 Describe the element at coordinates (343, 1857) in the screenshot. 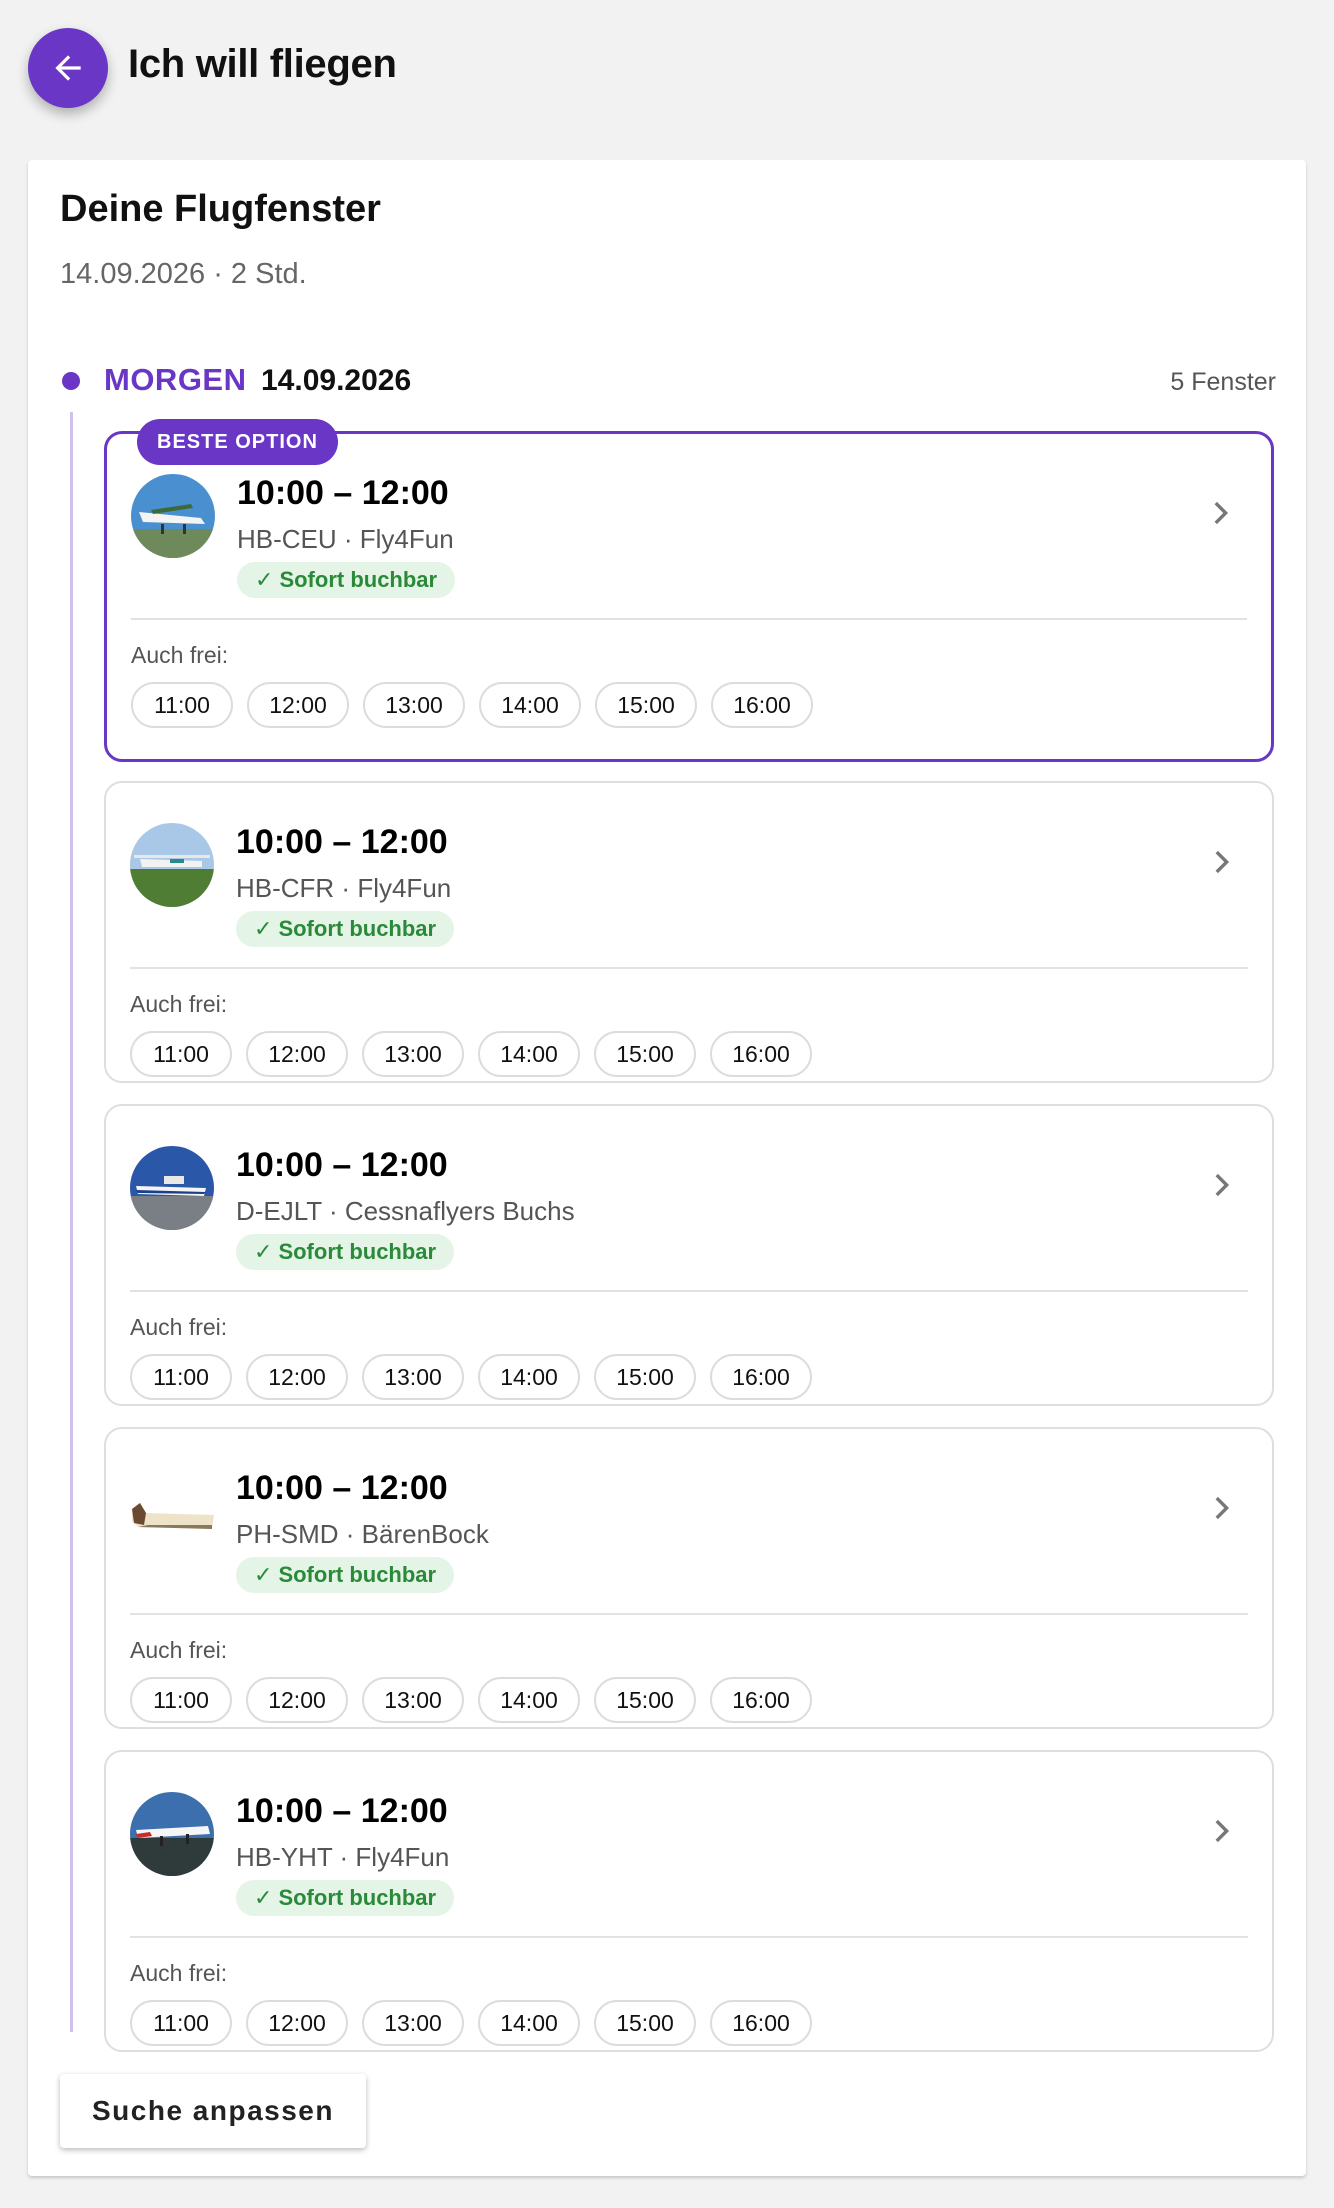

I see `aircraft-operator: HB-YHT · Fly4Fun` at that location.